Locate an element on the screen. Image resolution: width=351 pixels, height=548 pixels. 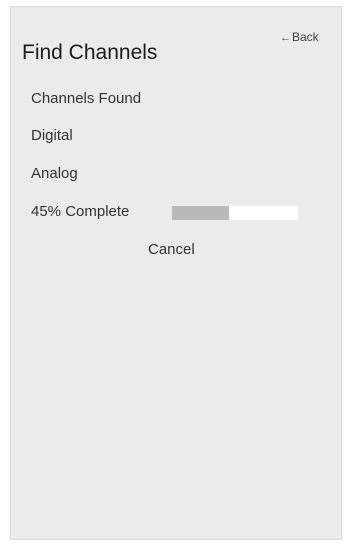
progress-bar is located at coordinates (235, 213).